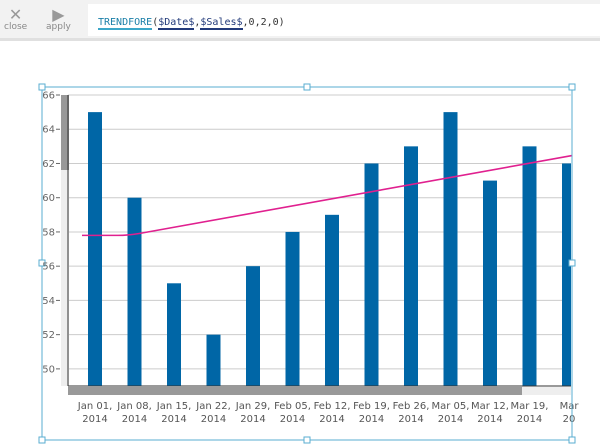 Image resolution: width=600 pixels, height=448 pixels. I want to click on x-tick-label: Jan 15,, so click(174, 406).